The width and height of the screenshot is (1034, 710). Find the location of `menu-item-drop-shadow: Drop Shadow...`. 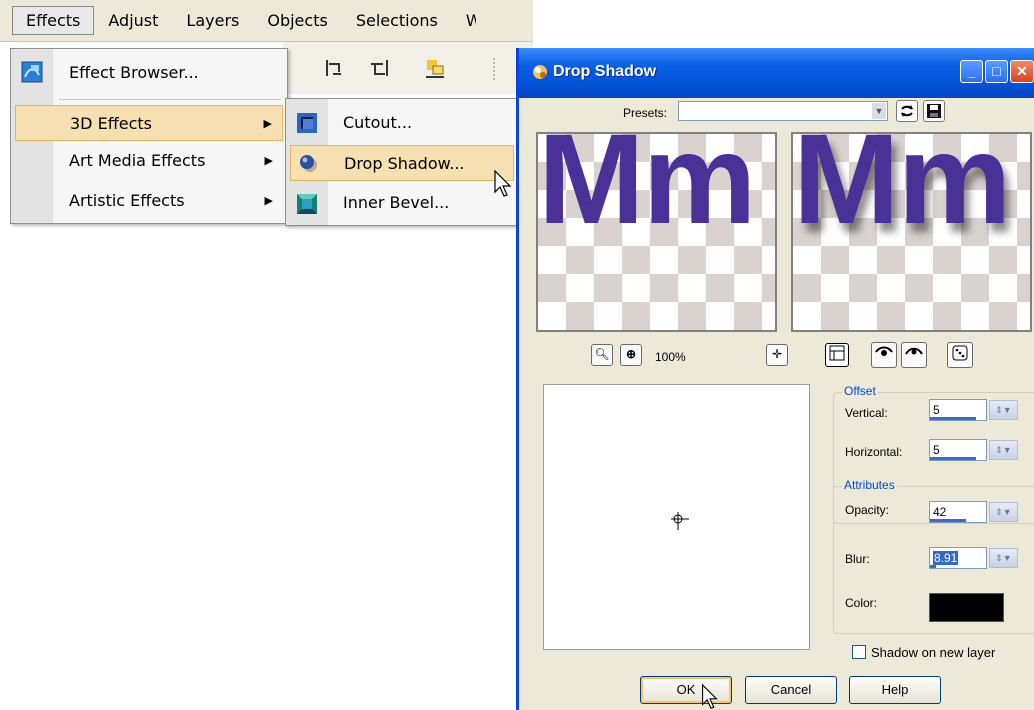

menu-item-drop-shadow: Drop Shadow... is located at coordinates (402, 163).